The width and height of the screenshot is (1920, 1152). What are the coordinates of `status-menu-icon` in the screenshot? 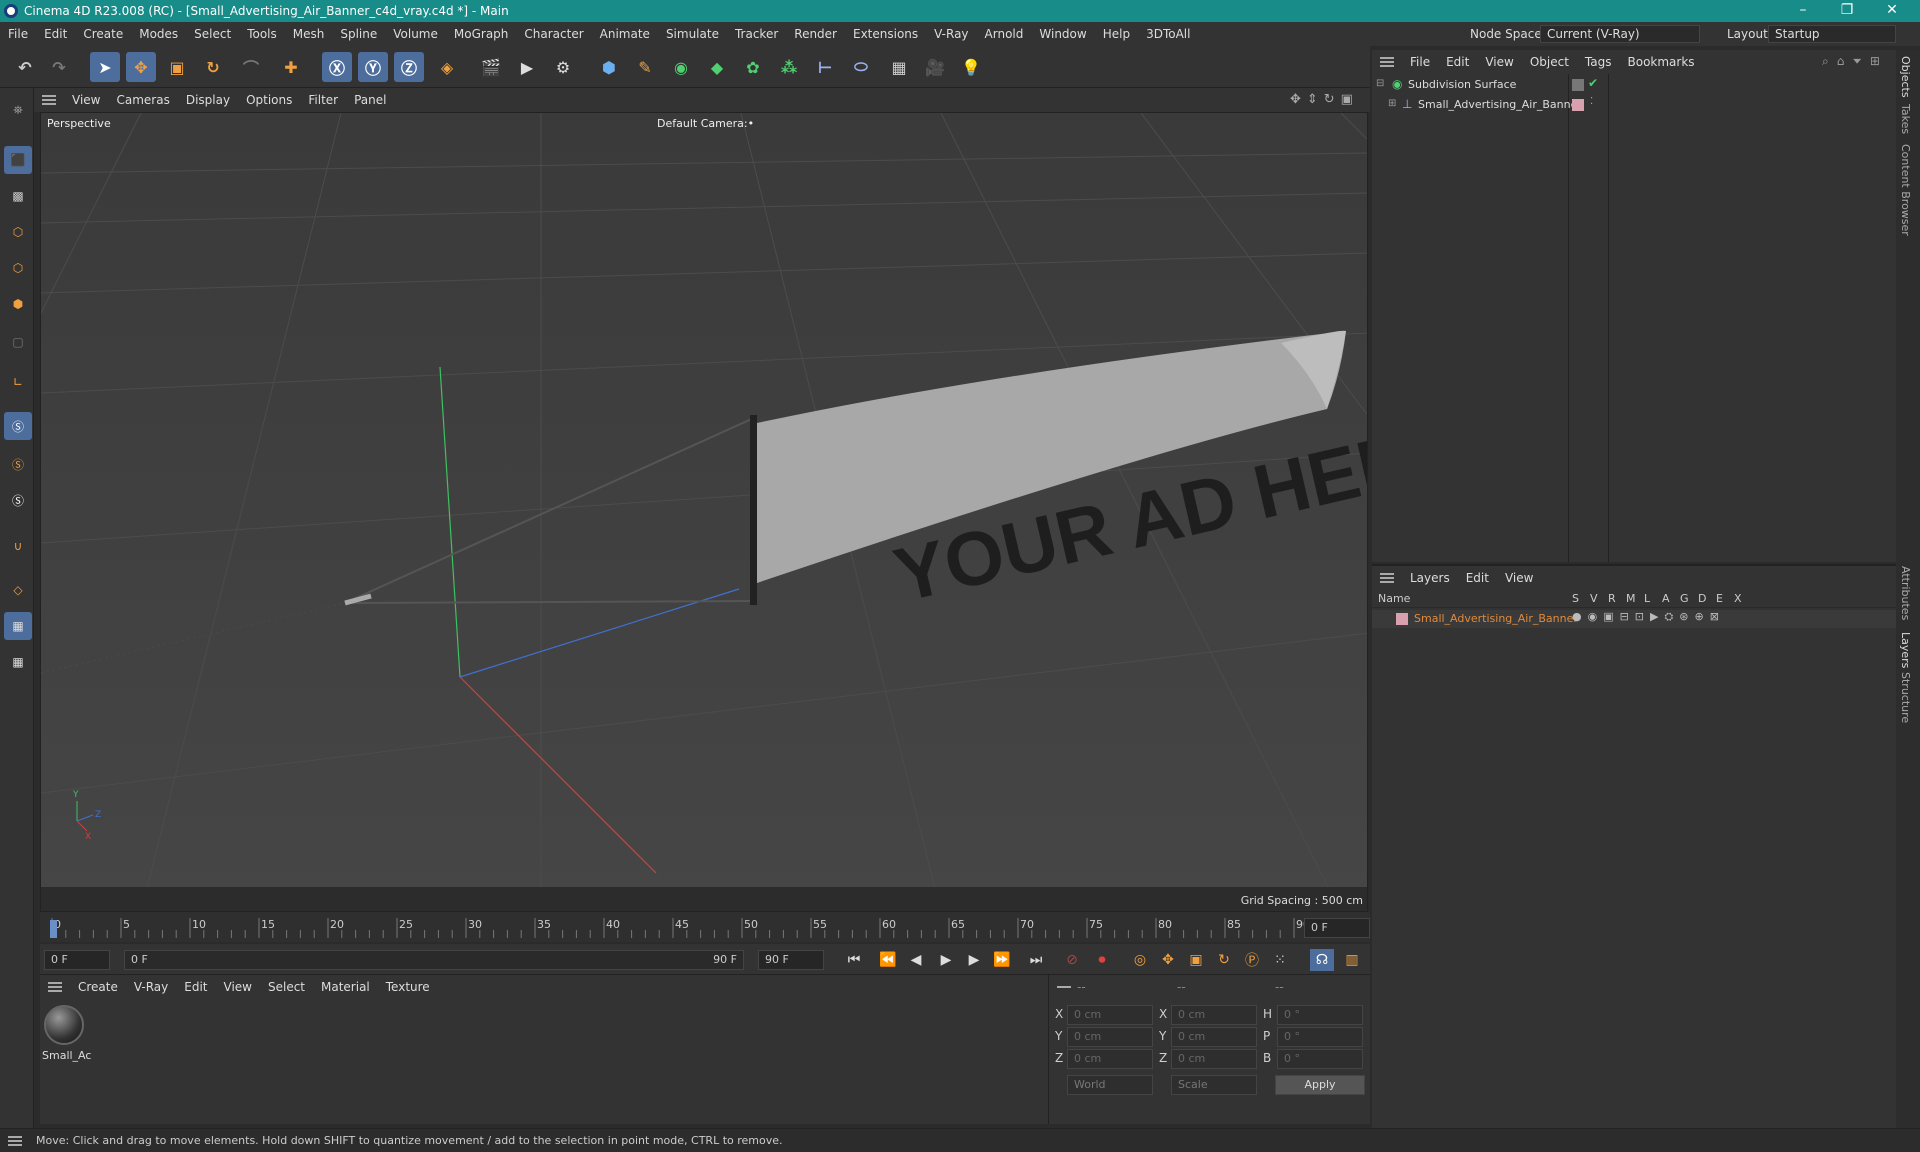 It's located at (15, 1140).